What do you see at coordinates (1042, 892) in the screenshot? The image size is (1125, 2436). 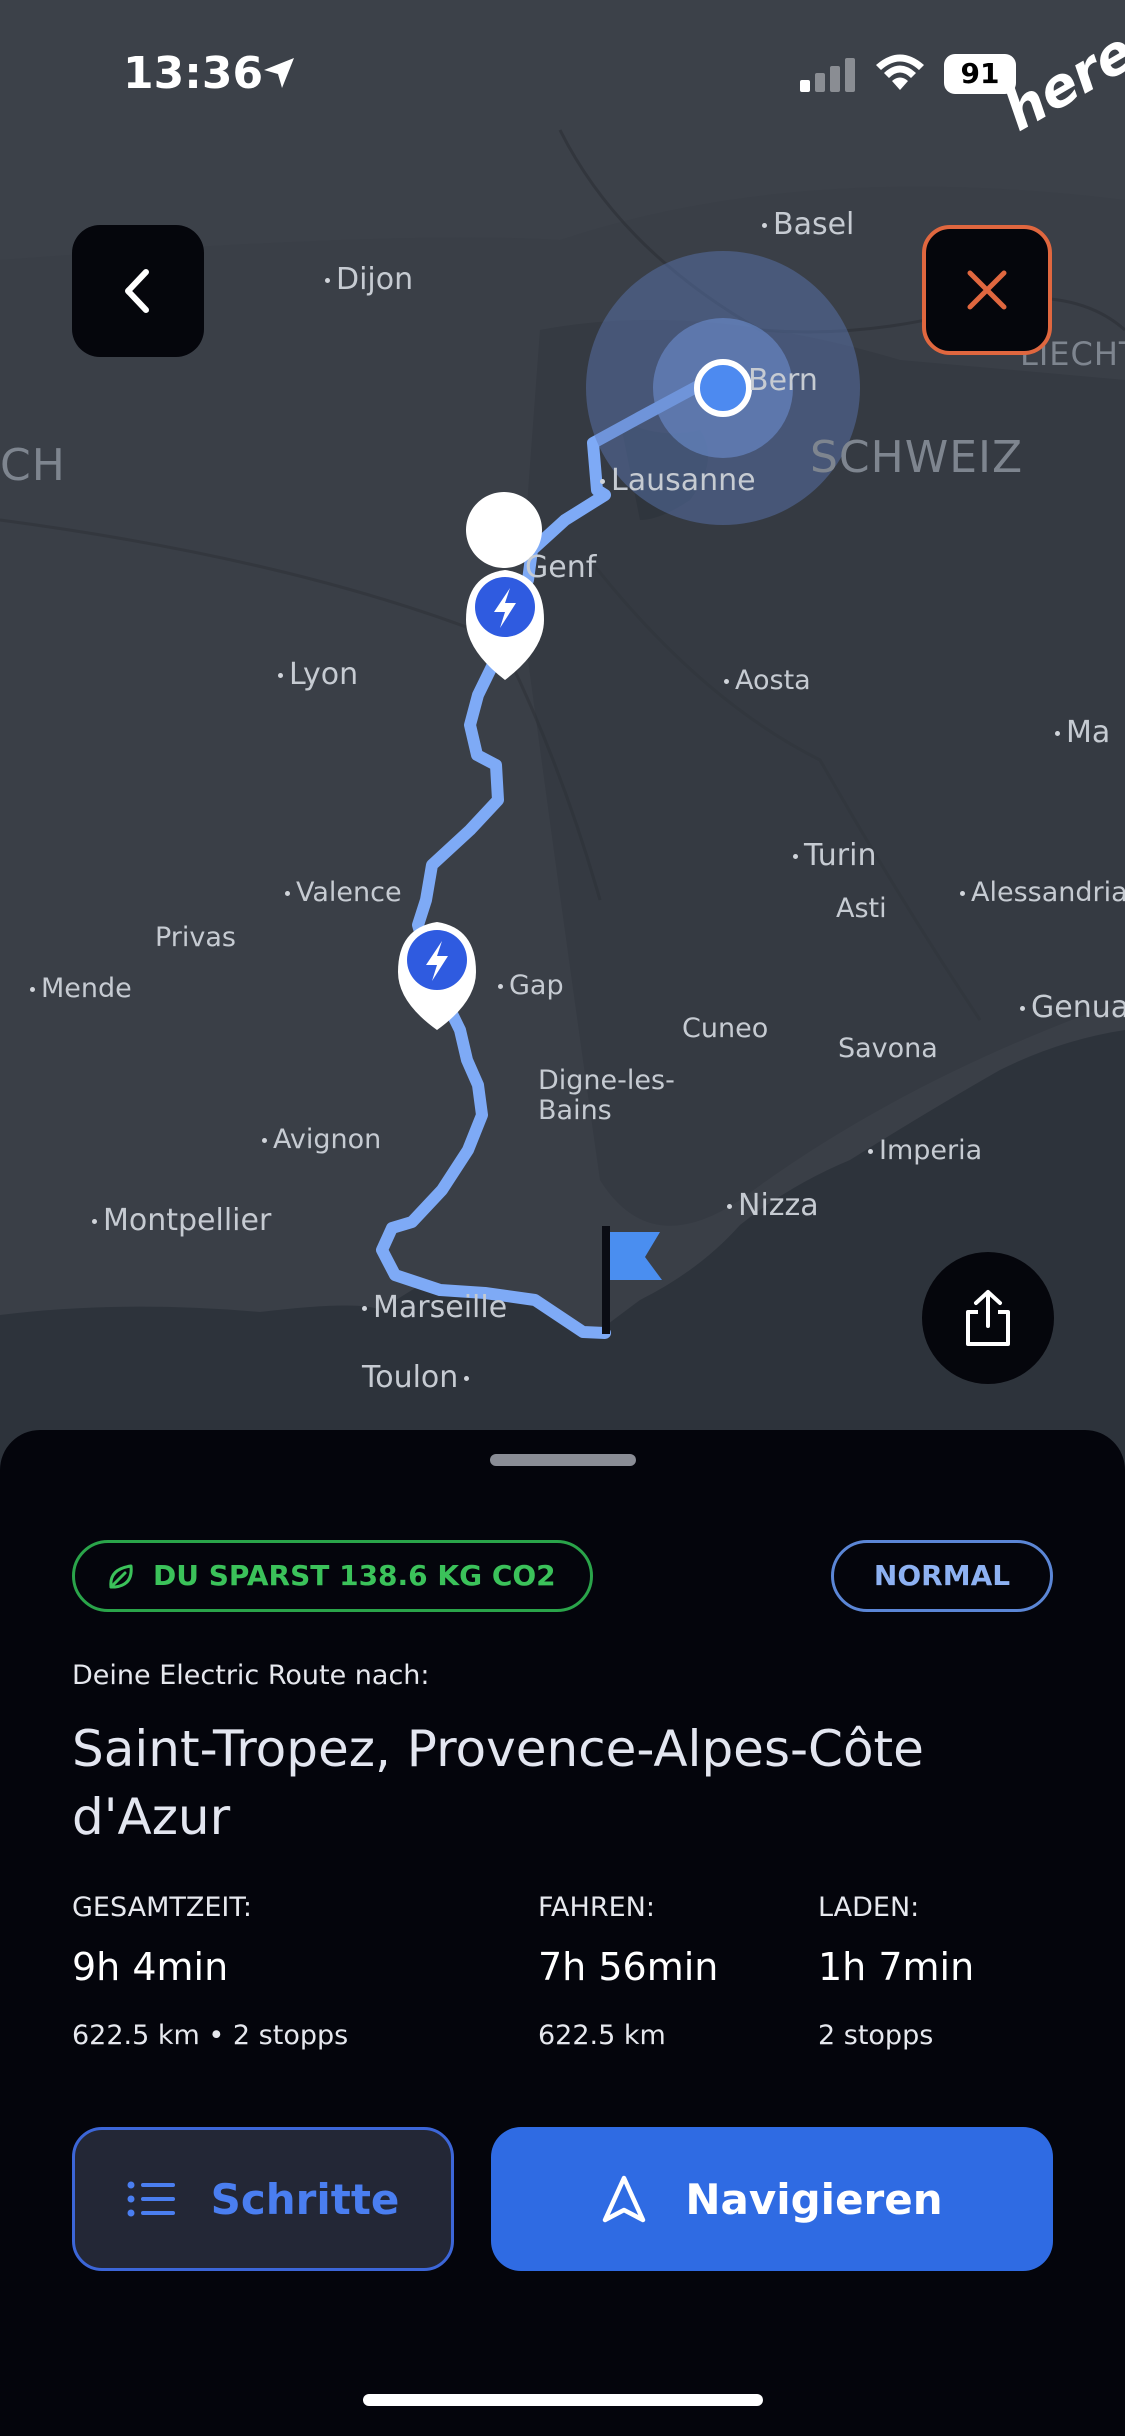 I see `city-label-alessandria: Alessandria` at bounding box center [1042, 892].